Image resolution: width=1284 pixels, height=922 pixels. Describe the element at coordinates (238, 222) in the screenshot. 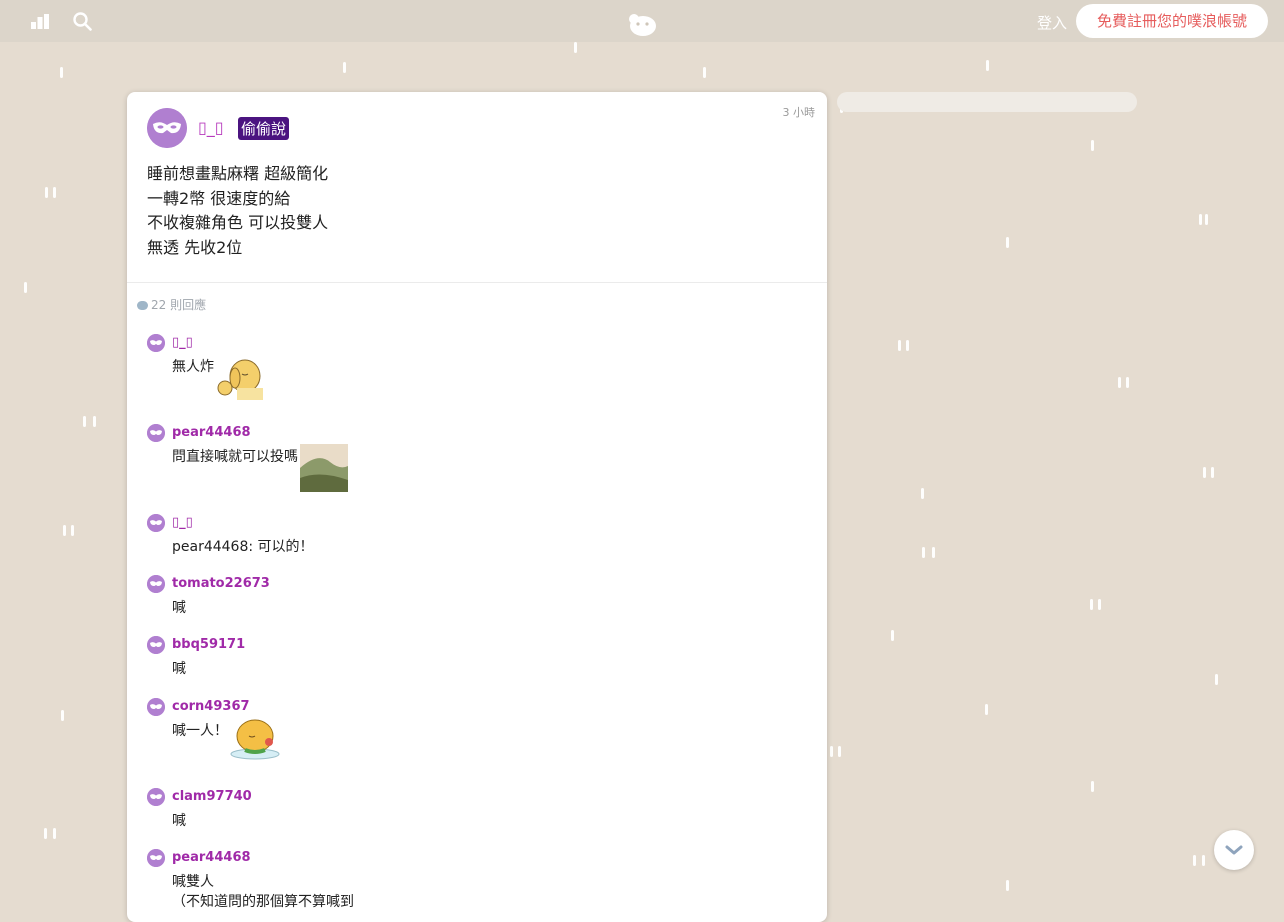

I see `post-line: 不收複雜角色 可以投雙人` at that location.